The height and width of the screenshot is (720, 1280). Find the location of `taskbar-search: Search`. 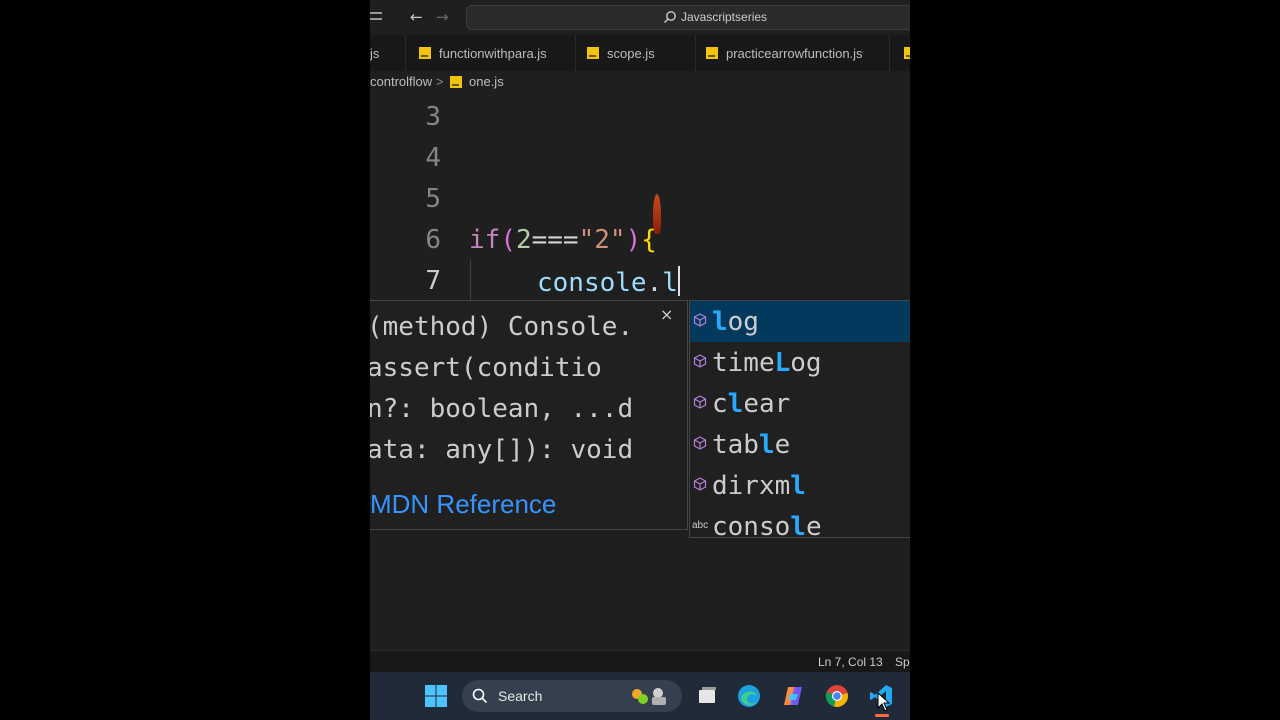

taskbar-search: Search is located at coordinates (572, 696).